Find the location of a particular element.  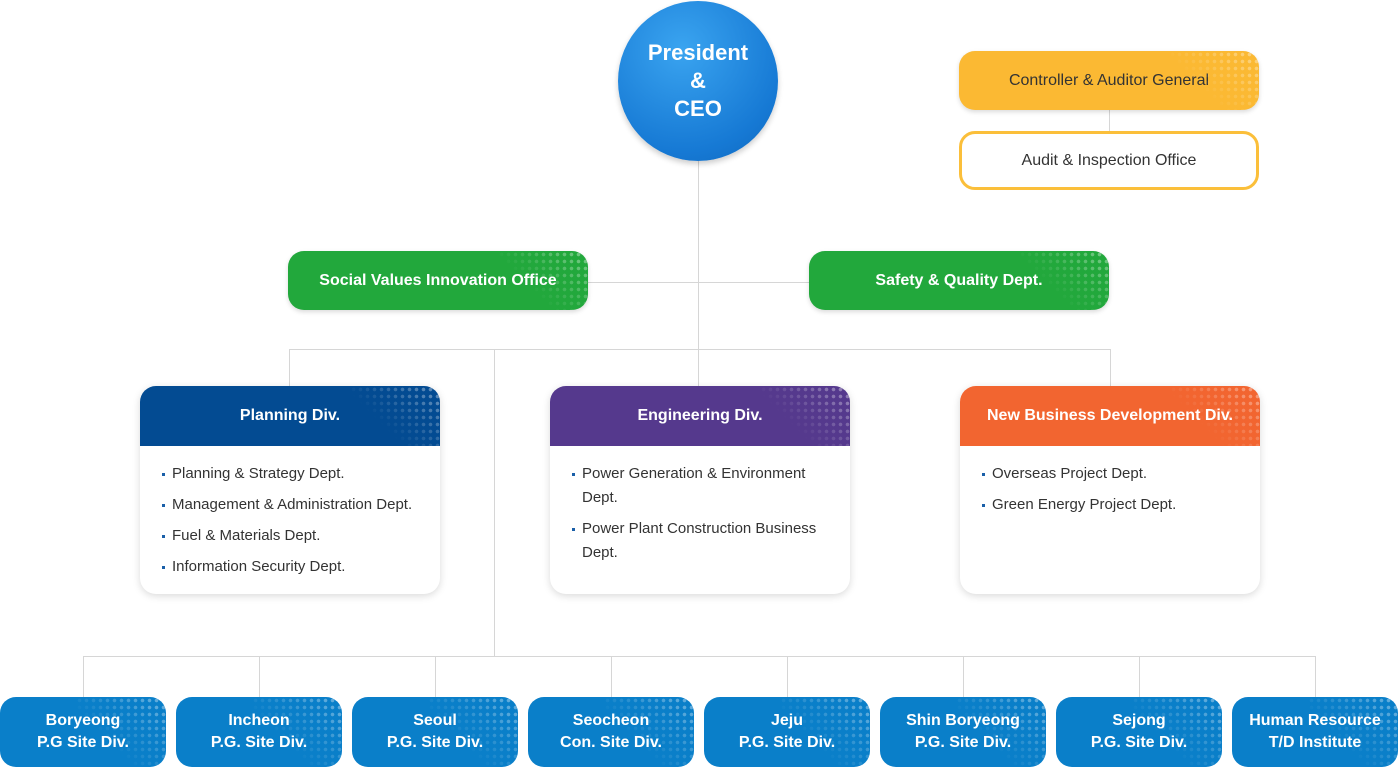

division-title: New Business Development Div. is located at coordinates (1110, 415).